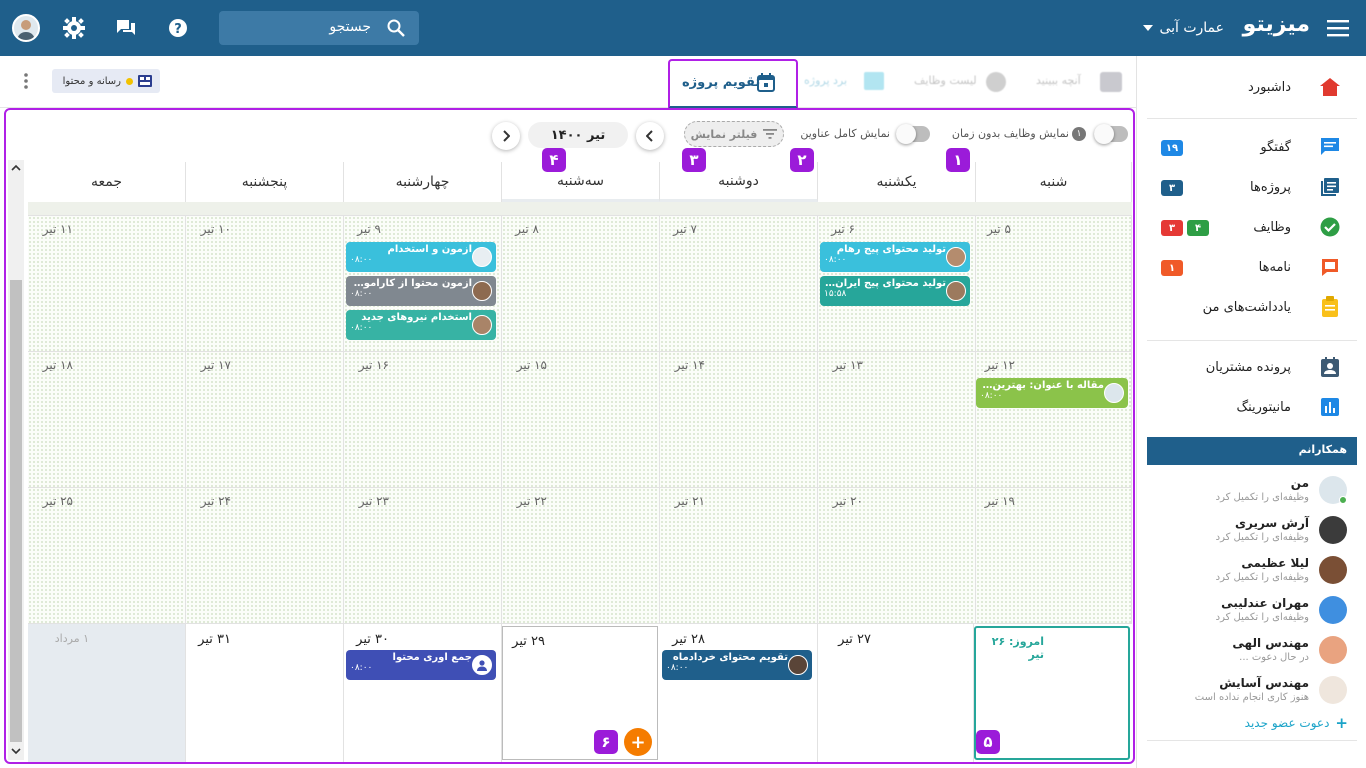 This screenshot has height=768, width=1366. Describe the element at coordinates (265, 182) in the screenshot. I see `weekday-header: پنجشنبه` at that location.